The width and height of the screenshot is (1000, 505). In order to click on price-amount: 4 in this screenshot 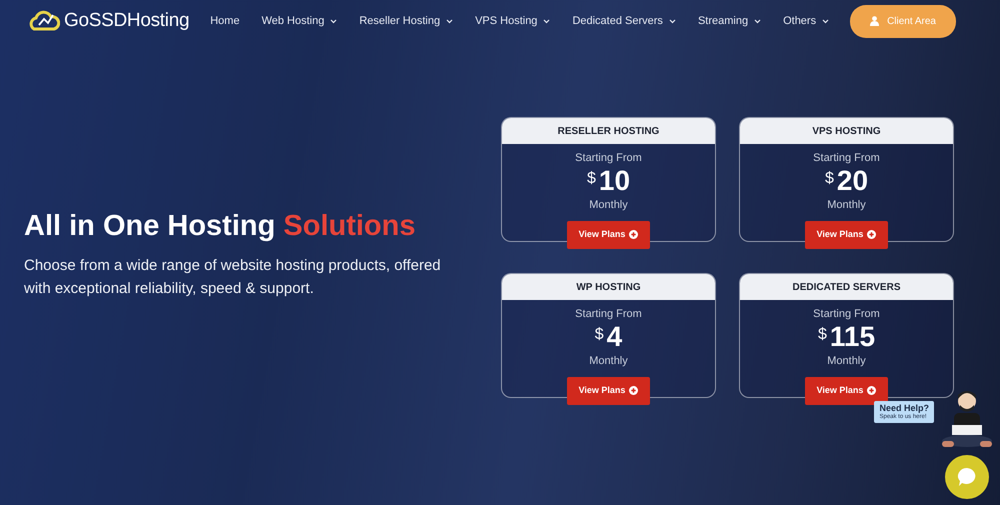, I will do `click(614, 336)`.